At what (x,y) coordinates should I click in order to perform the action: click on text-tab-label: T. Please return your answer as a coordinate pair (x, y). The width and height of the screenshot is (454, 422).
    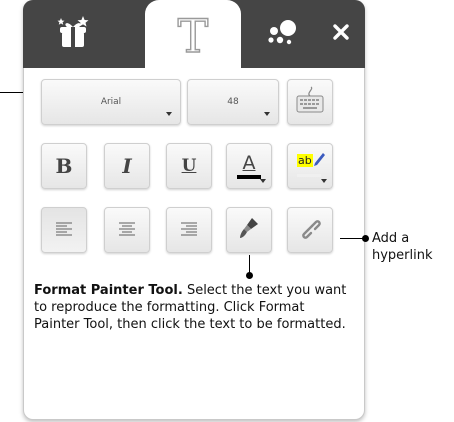
    Looking at the image, I should click on (193, 36).